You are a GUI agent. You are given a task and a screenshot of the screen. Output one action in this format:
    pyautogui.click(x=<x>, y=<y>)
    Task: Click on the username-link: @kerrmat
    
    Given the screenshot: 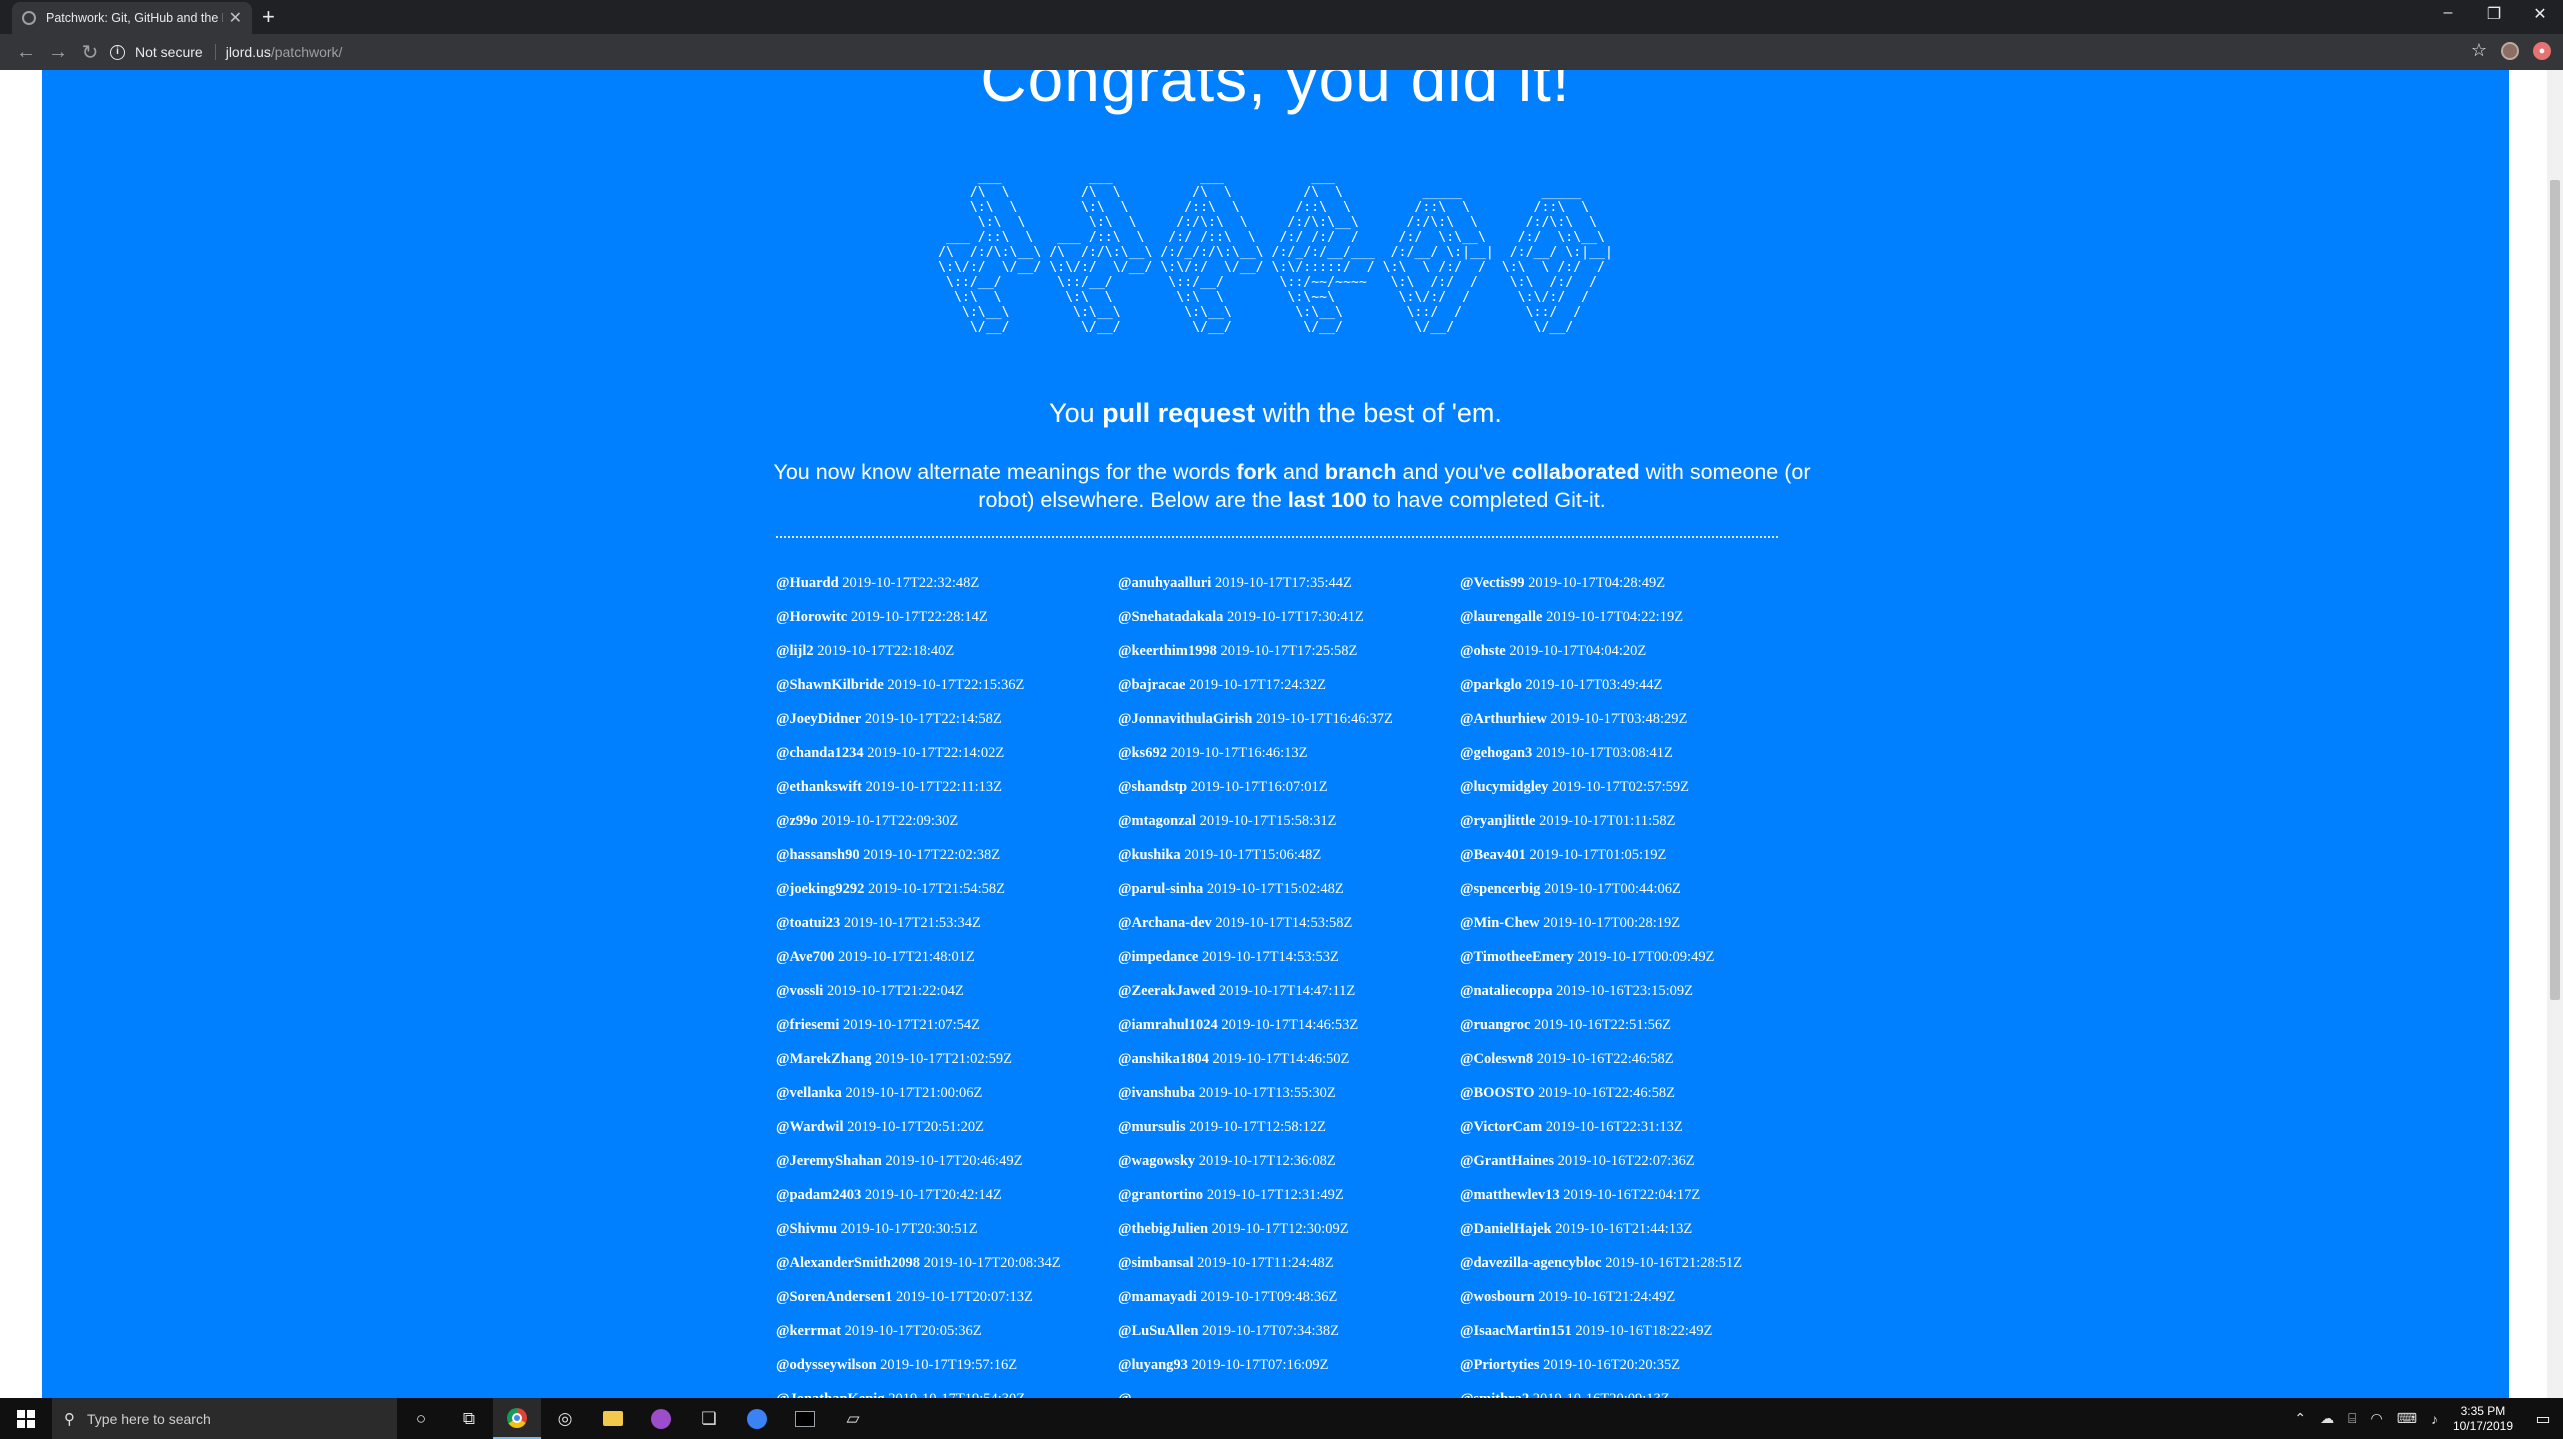 What is the action you would take?
    pyautogui.click(x=808, y=1331)
    